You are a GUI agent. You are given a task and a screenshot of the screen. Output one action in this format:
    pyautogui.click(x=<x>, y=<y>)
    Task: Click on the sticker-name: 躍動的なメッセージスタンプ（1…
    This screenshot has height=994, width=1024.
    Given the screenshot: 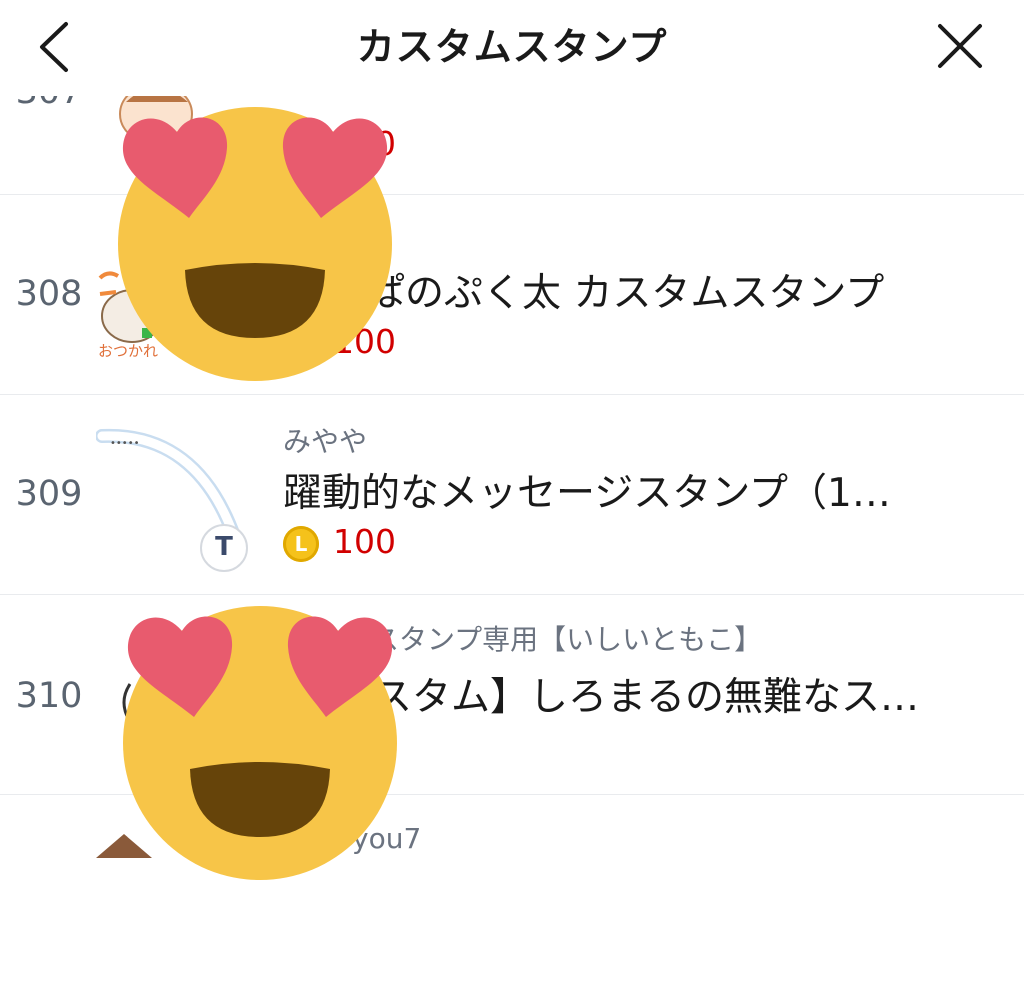 What is the action you would take?
    pyautogui.click(x=587, y=493)
    